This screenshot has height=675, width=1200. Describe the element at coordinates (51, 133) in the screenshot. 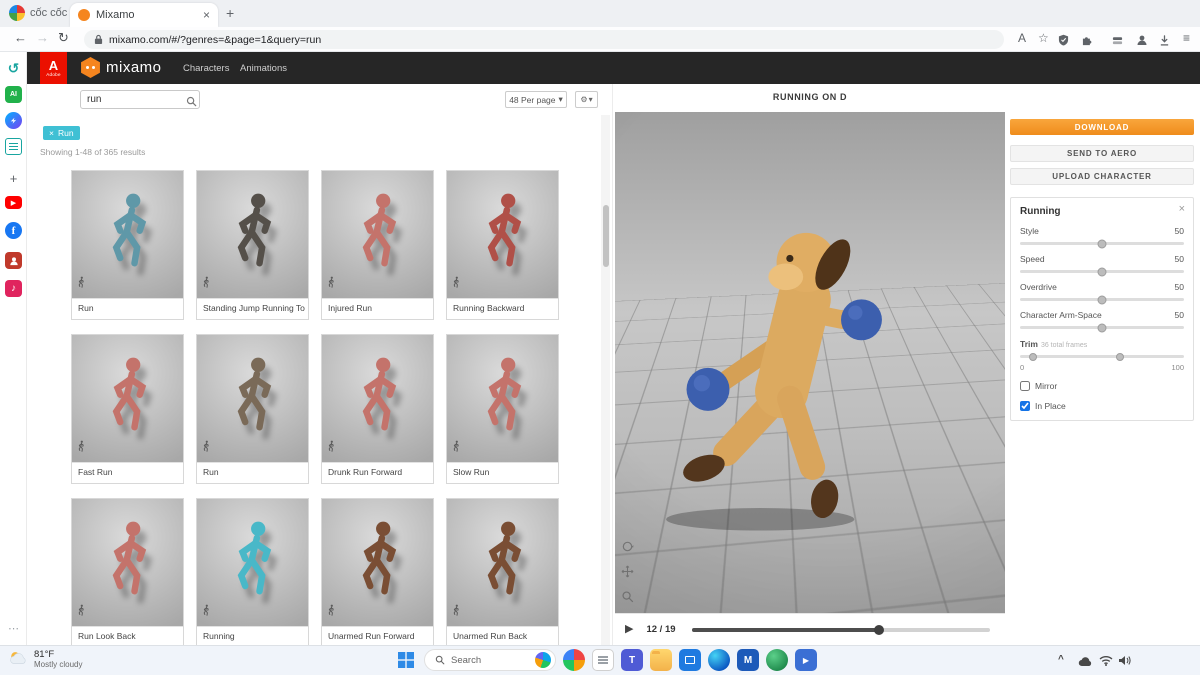

I see `chip-close-icon: ×` at that location.